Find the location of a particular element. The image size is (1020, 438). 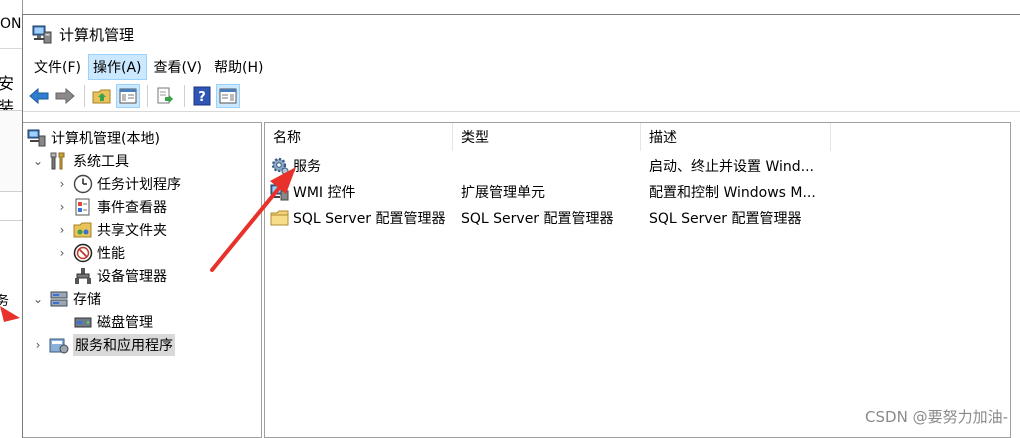

tree-item-shared-folders: › 共享文件夹 is located at coordinates (111, 230).